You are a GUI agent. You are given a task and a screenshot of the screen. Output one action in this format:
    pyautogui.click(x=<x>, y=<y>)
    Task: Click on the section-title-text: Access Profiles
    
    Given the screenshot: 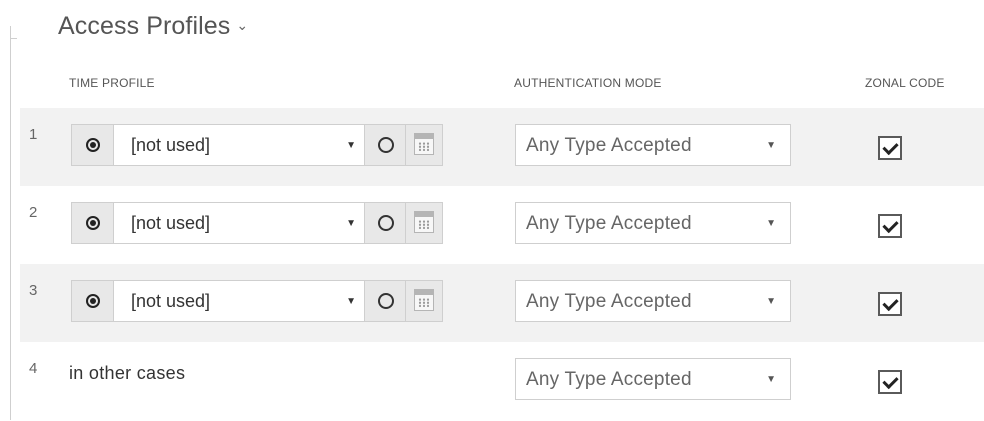 What is the action you would take?
    pyautogui.click(x=144, y=26)
    